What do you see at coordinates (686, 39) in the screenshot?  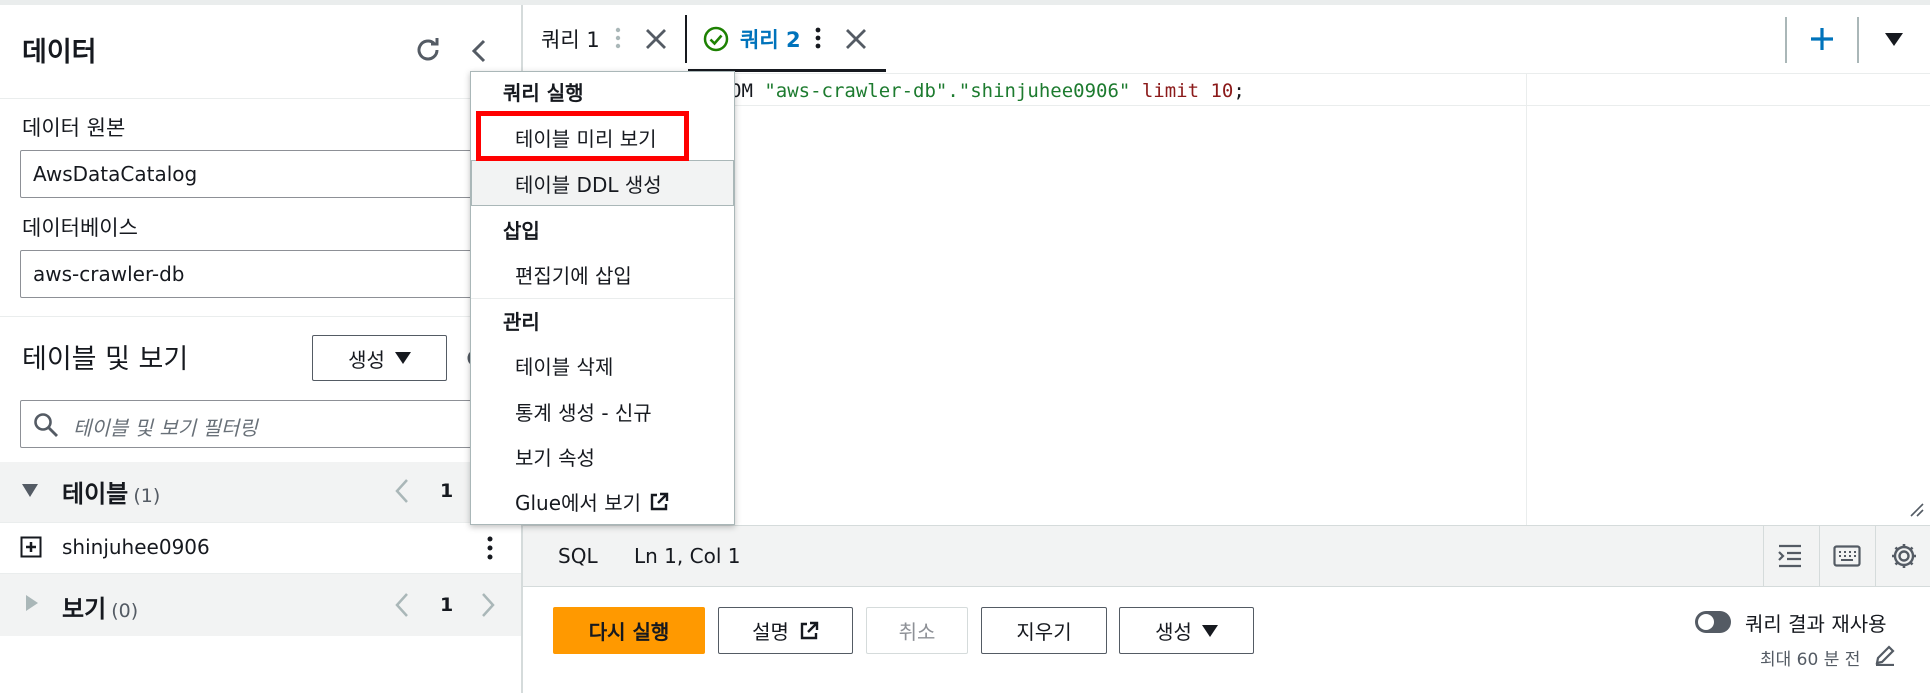 I see `tab-separator` at bounding box center [686, 39].